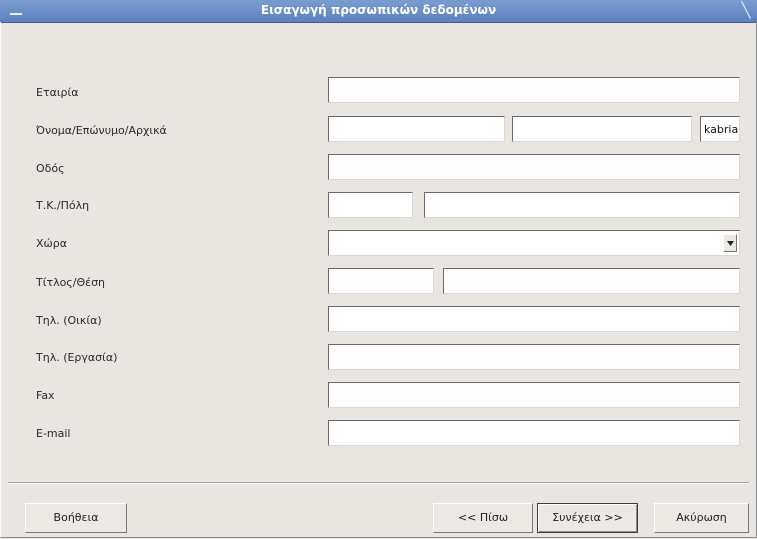 Image resolution: width=757 pixels, height=539 pixels. Describe the element at coordinates (69, 320) in the screenshot. I see `phone-home-label: Τηλ. (Οικία)` at that location.